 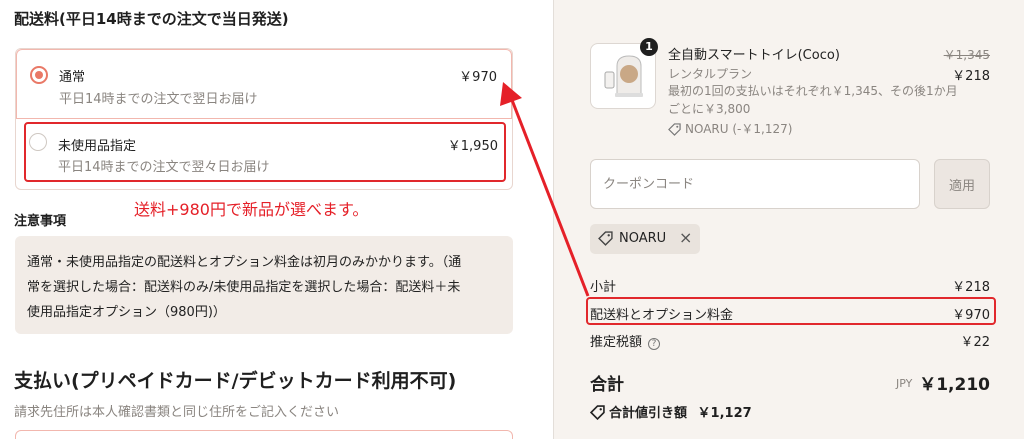 What do you see at coordinates (40, 221) in the screenshot?
I see `notice-title: 注意事項` at bounding box center [40, 221].